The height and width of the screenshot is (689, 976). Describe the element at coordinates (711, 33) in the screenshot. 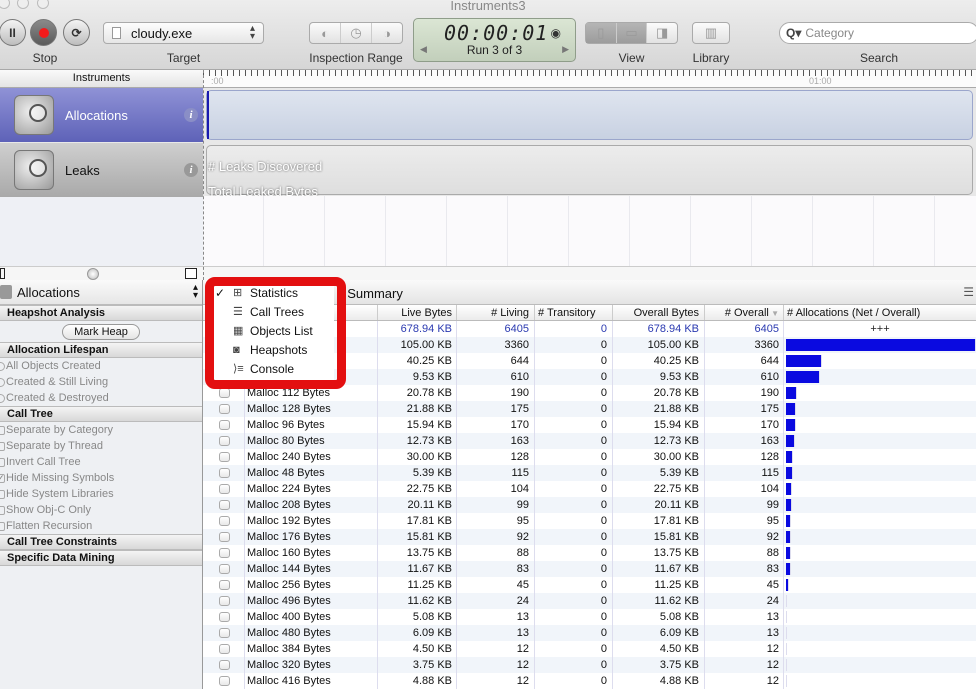

I see `library-button: ▥` at that location.